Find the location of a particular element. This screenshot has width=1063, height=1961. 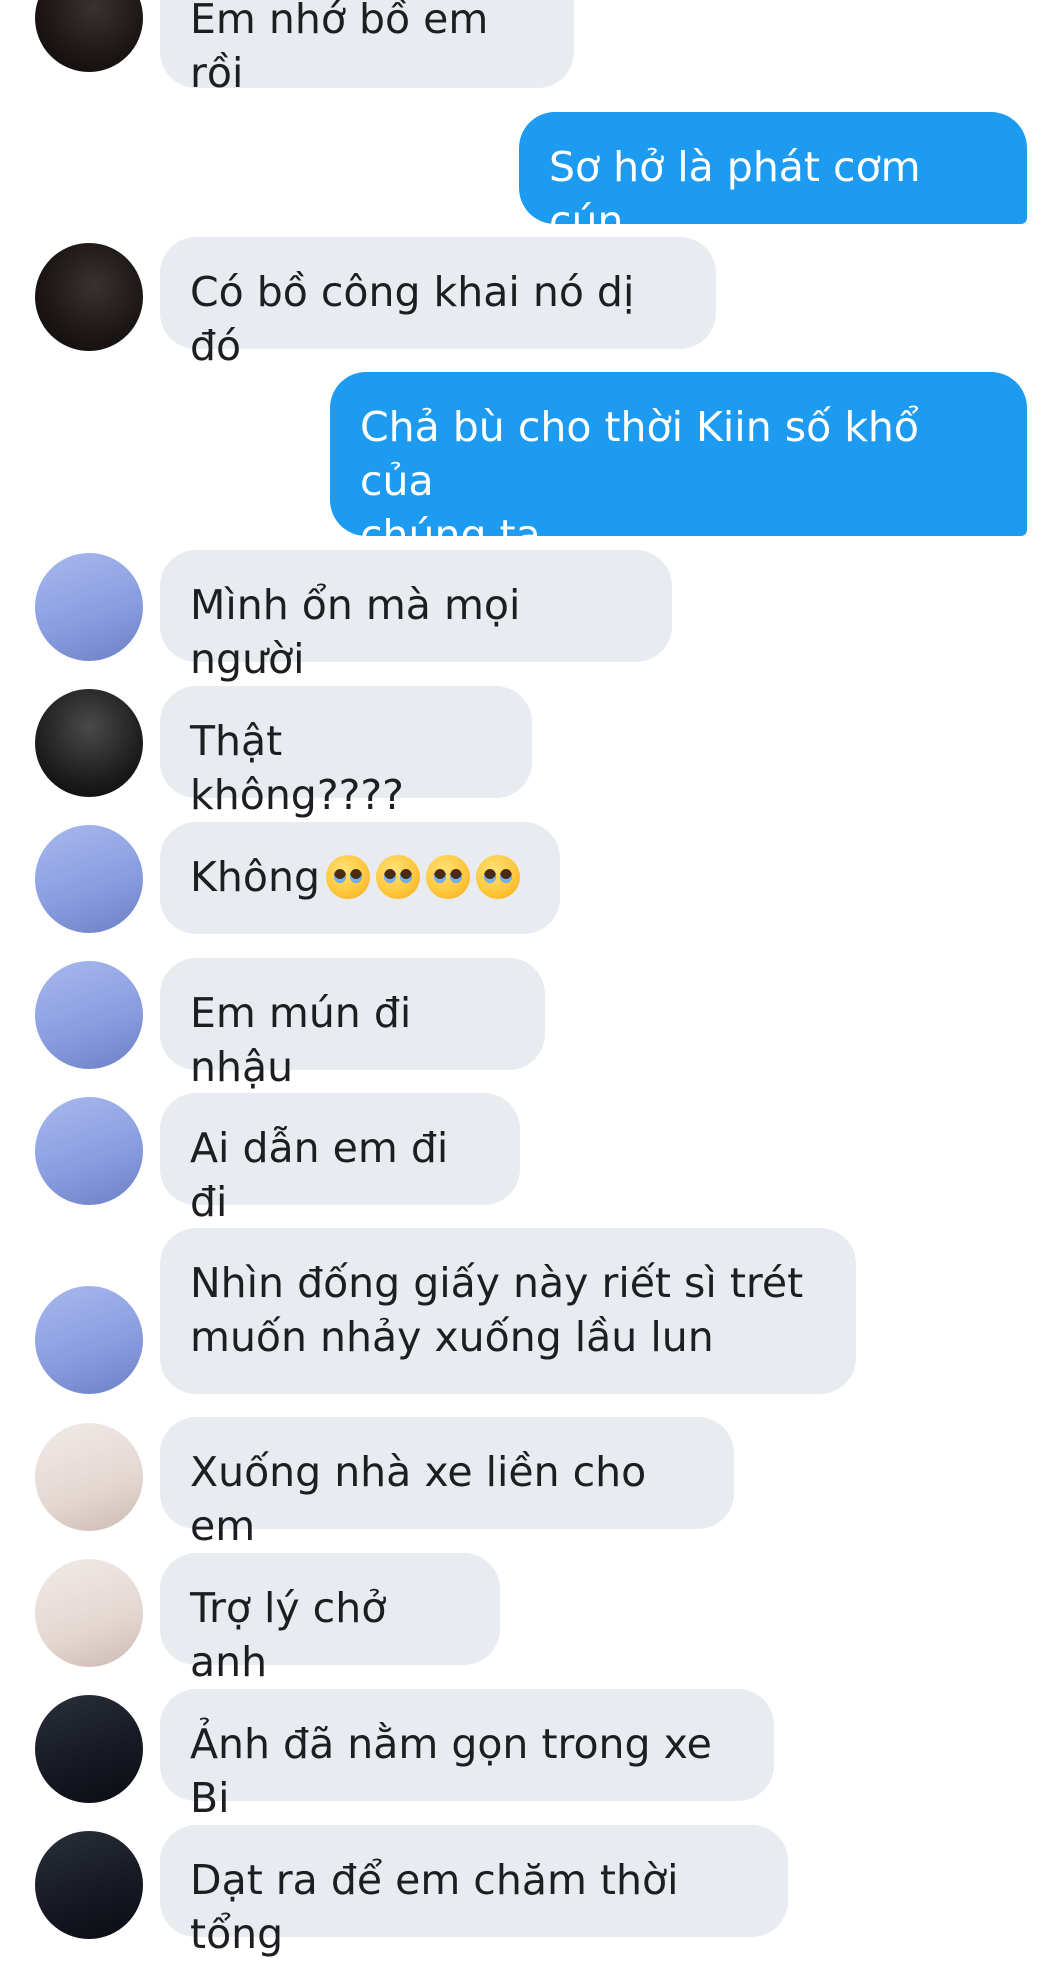

message-bubble: Xuống nhà xe liền cho em is located at coordinates (447, 1483).